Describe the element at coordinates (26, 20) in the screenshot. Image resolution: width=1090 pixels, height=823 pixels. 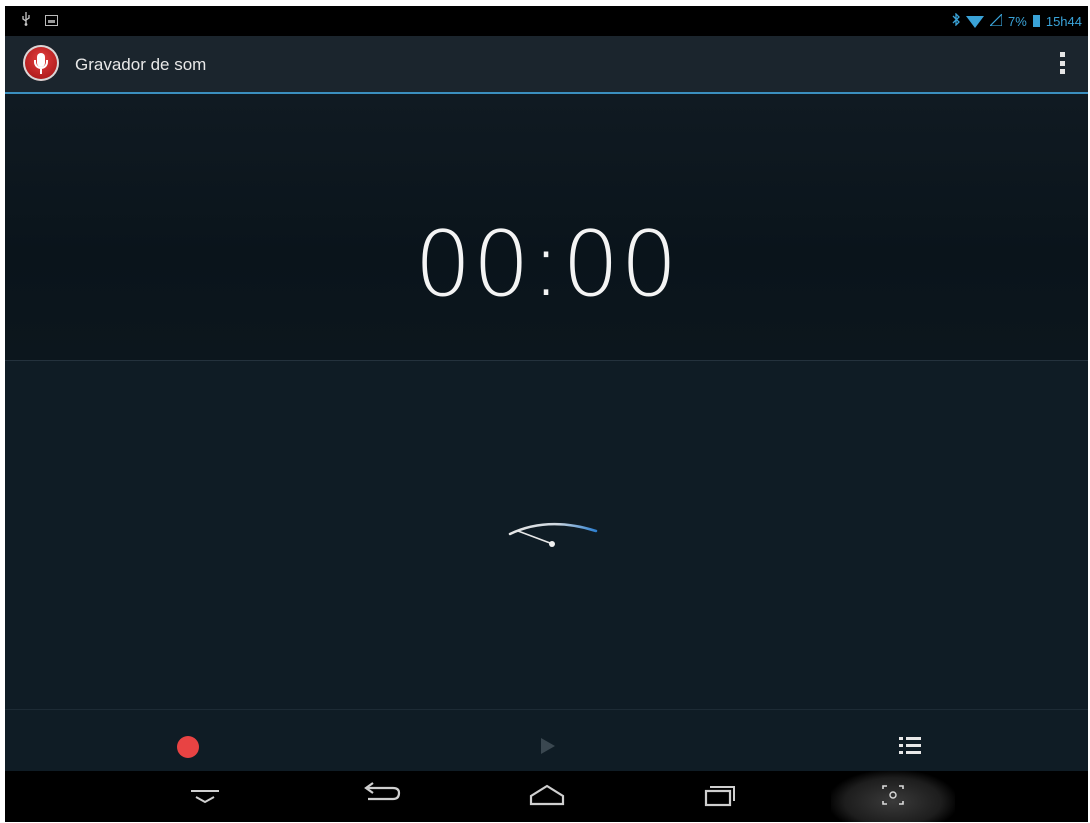
I see `usb-icon` at that location.